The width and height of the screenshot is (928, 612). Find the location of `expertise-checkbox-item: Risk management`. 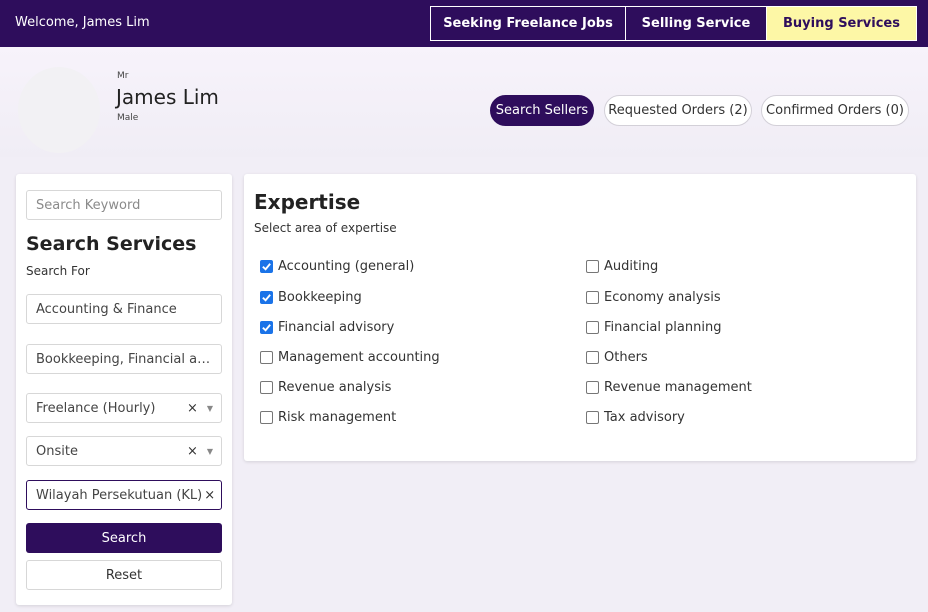

expertise-checkbox-item: Risk management is located at coordinates (328, 417).